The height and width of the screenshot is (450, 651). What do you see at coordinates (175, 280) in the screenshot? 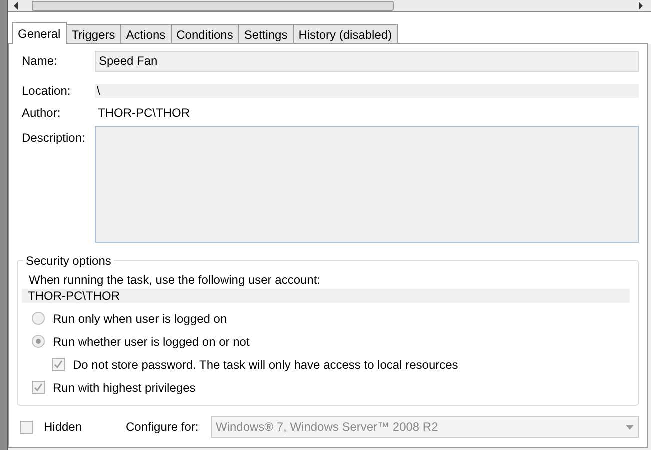
I see `account-prompt: When running the task, use the following user account:` at bounding box center [175, 280].